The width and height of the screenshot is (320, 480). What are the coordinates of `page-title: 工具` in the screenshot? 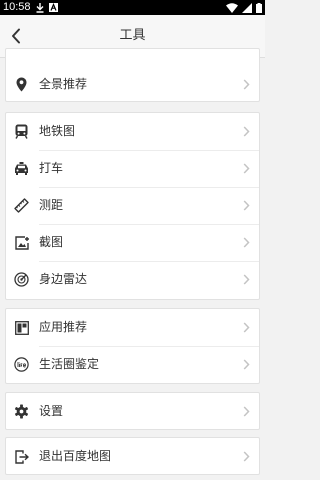 It's located at (132, 35).